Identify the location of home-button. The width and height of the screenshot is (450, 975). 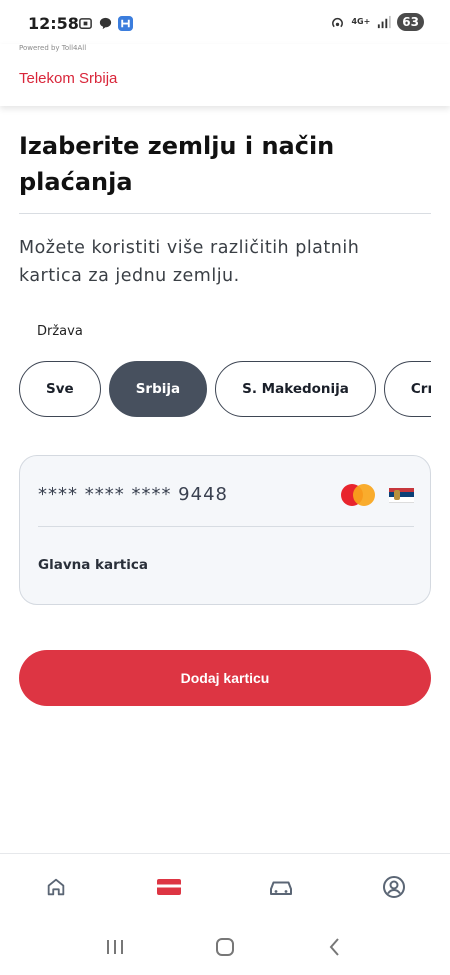
(225, 947).